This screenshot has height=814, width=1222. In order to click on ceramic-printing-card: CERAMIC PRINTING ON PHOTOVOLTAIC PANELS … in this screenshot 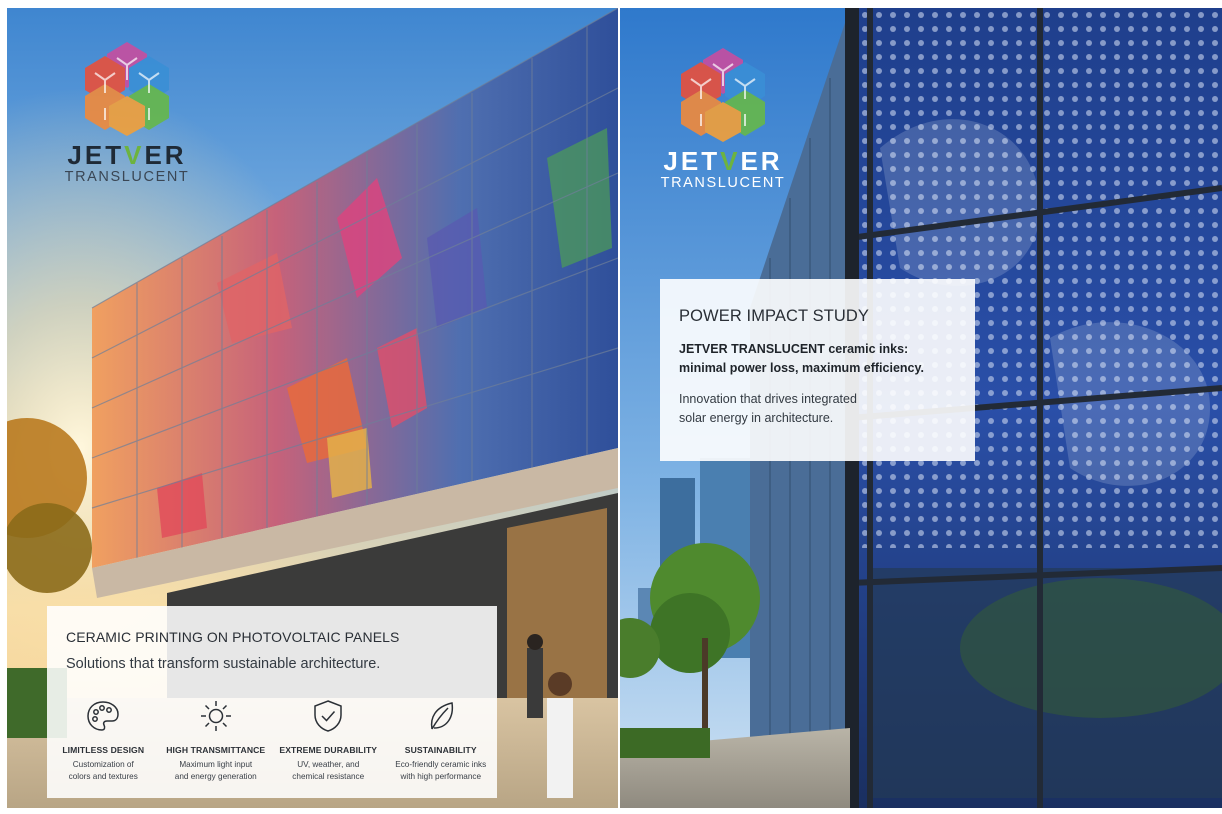, I will do `click(272, 702)`.